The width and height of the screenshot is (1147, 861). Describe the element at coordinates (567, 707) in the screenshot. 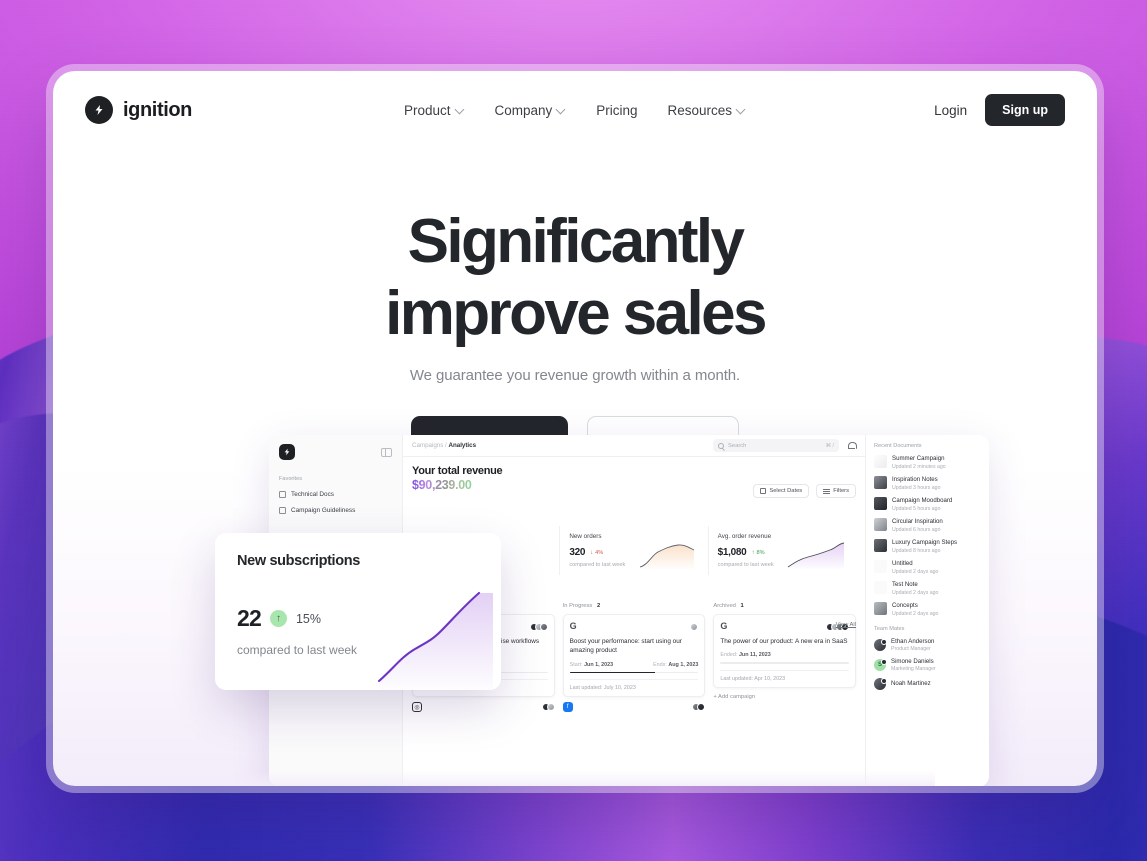

I see `facebook-icon: f` at that location.